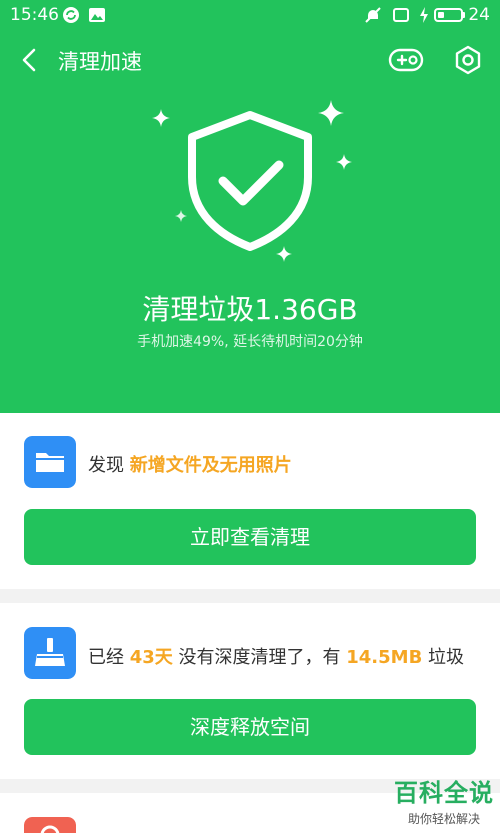 Image resolution: width=500 pixels, height=833 pixels. Describe the element at coordinates (250, 727) in the screenshot. I see `deep-release-space-button: 深度释放空间` at that location.